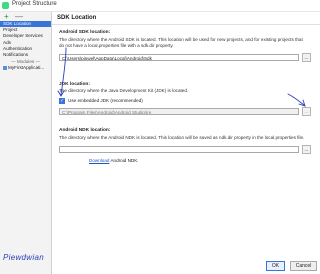 The image size is (320, 274). Describe the element at coordinates (303, 266) in the screenshot. I see `cancel-button: Cancel` at that location.